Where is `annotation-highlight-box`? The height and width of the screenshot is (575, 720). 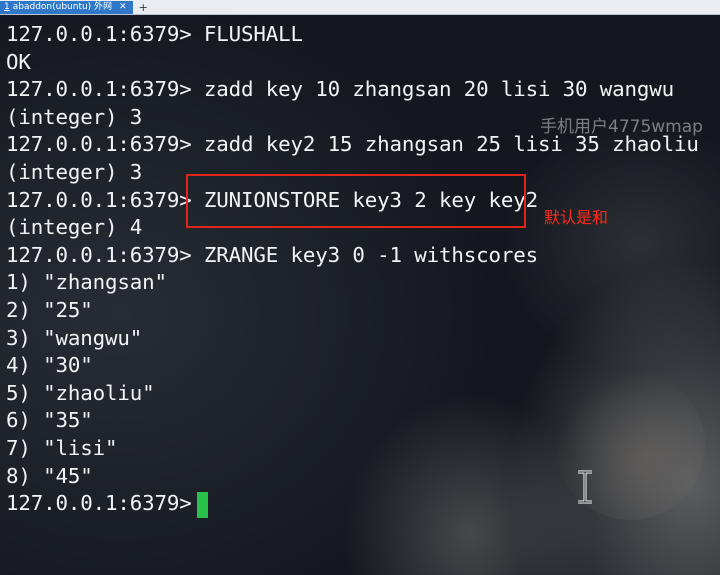
annotation-highlight-box is located at coordinates (356, 201).